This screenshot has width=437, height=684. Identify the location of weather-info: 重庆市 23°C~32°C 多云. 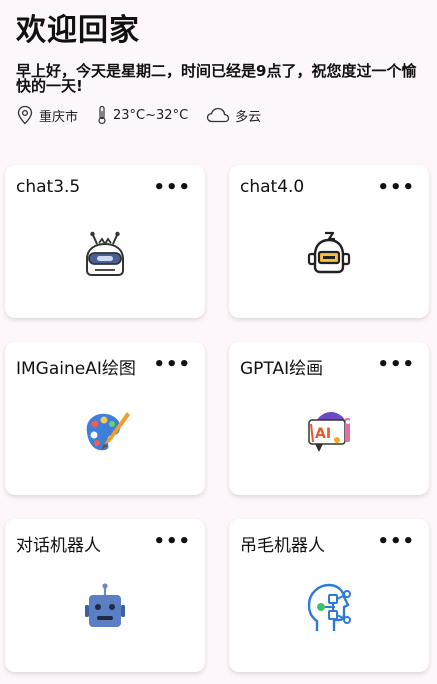
(218, 115).